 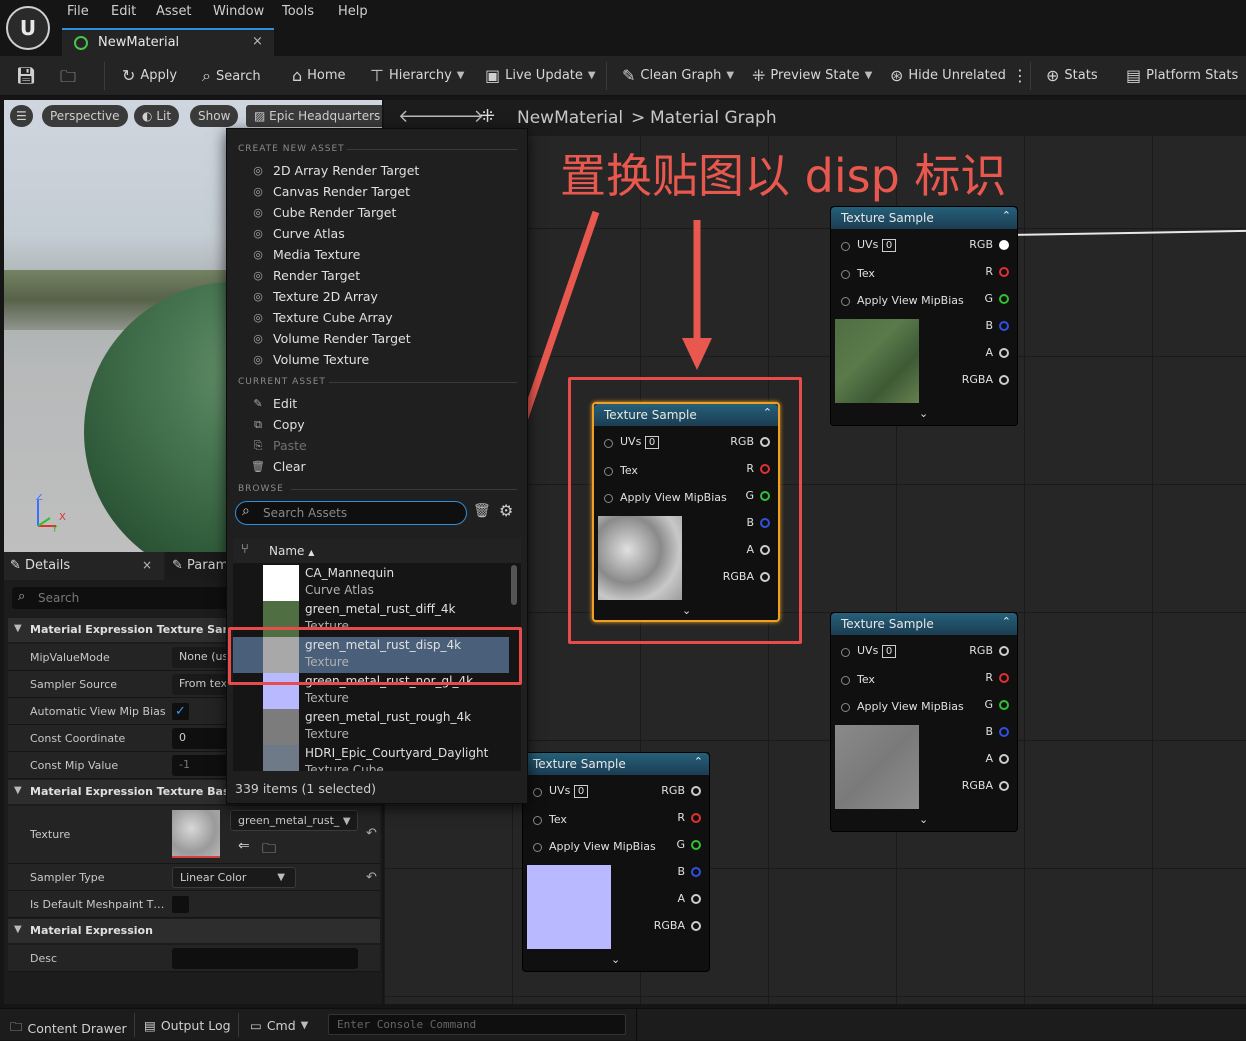 What do you see at coordinates (274, 403) in the screenshot?
I see `current-asset-edit: ✎ Edit` at bounding box center [274, 403].